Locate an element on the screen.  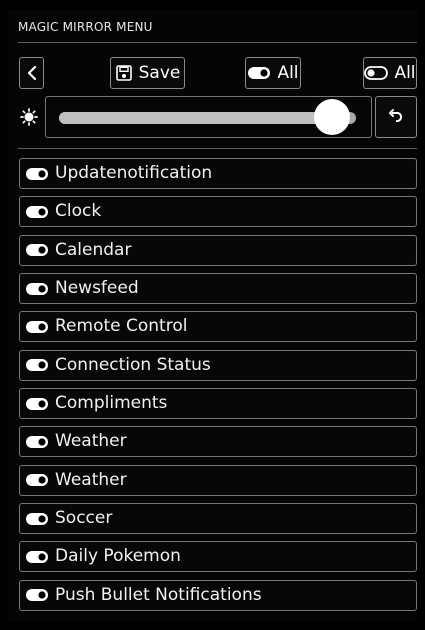
module-label: Push Bullet Notifications is located at coordinates (158, 594).